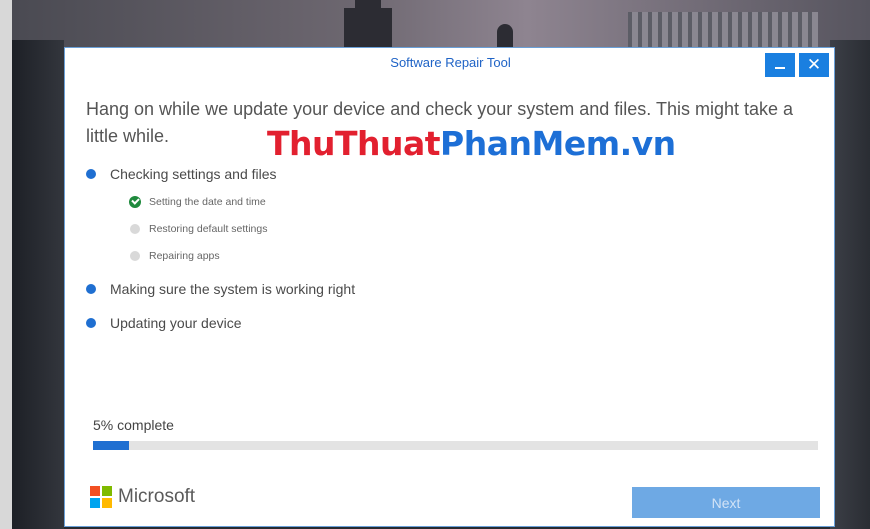 The width and height of the screenshot is (870, 529). What do you see at coordinates (6, 264) in the screenshot?
I see `desktop-edge` at bounding box center [6, 264].